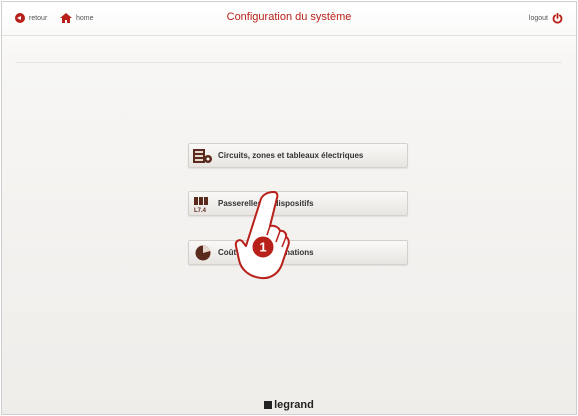 The width and height of the screenshot is (578, 416). What do you see at coordinates (203, 252) in the screenshot?
I see `pie-chart-icon` at bounding box center [203, 252].